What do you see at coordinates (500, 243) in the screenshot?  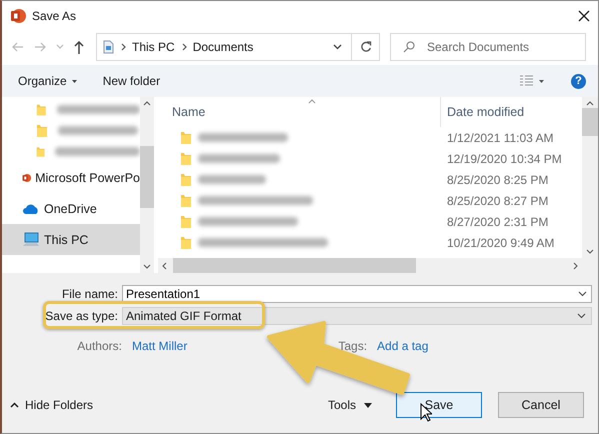 I see `date-cell-text: 10/21/2020 9:49 AM` at bounding box center [500, 243].